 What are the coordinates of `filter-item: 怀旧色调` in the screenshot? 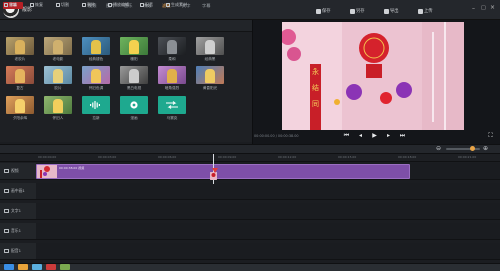 It's located at (96, 78).